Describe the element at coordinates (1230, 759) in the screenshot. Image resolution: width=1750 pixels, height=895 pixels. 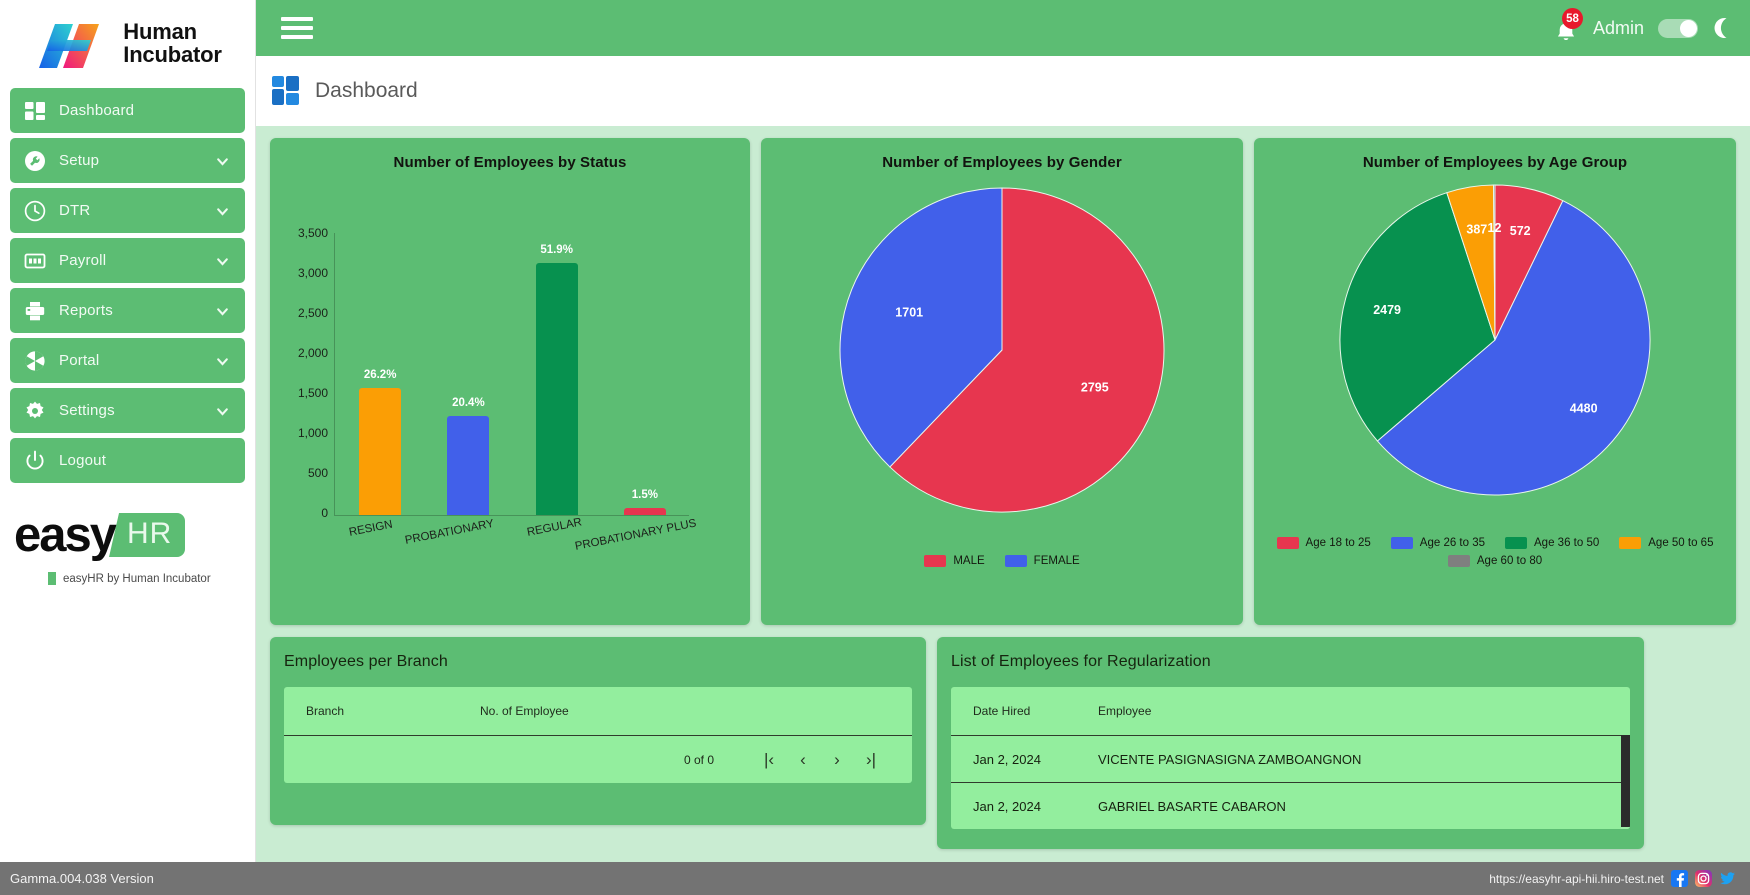
I see `cell-employee: VICENTE PASIGNASIGNA ZAMBOANGNON` at that location.